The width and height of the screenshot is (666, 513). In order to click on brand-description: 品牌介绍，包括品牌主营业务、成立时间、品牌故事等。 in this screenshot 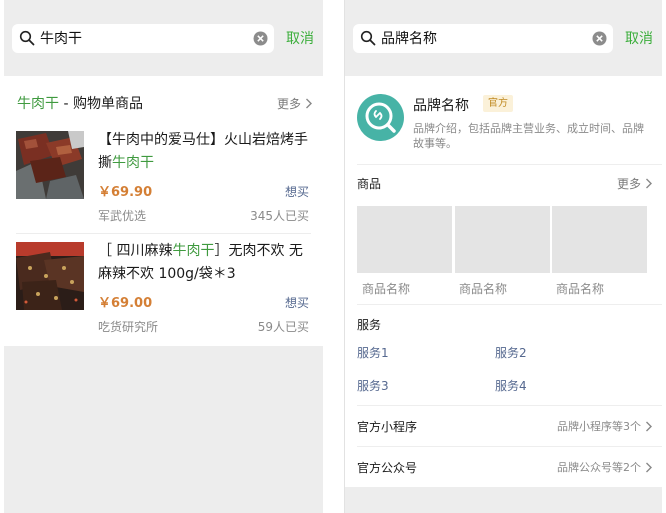, I will do `click(528, 136)`.